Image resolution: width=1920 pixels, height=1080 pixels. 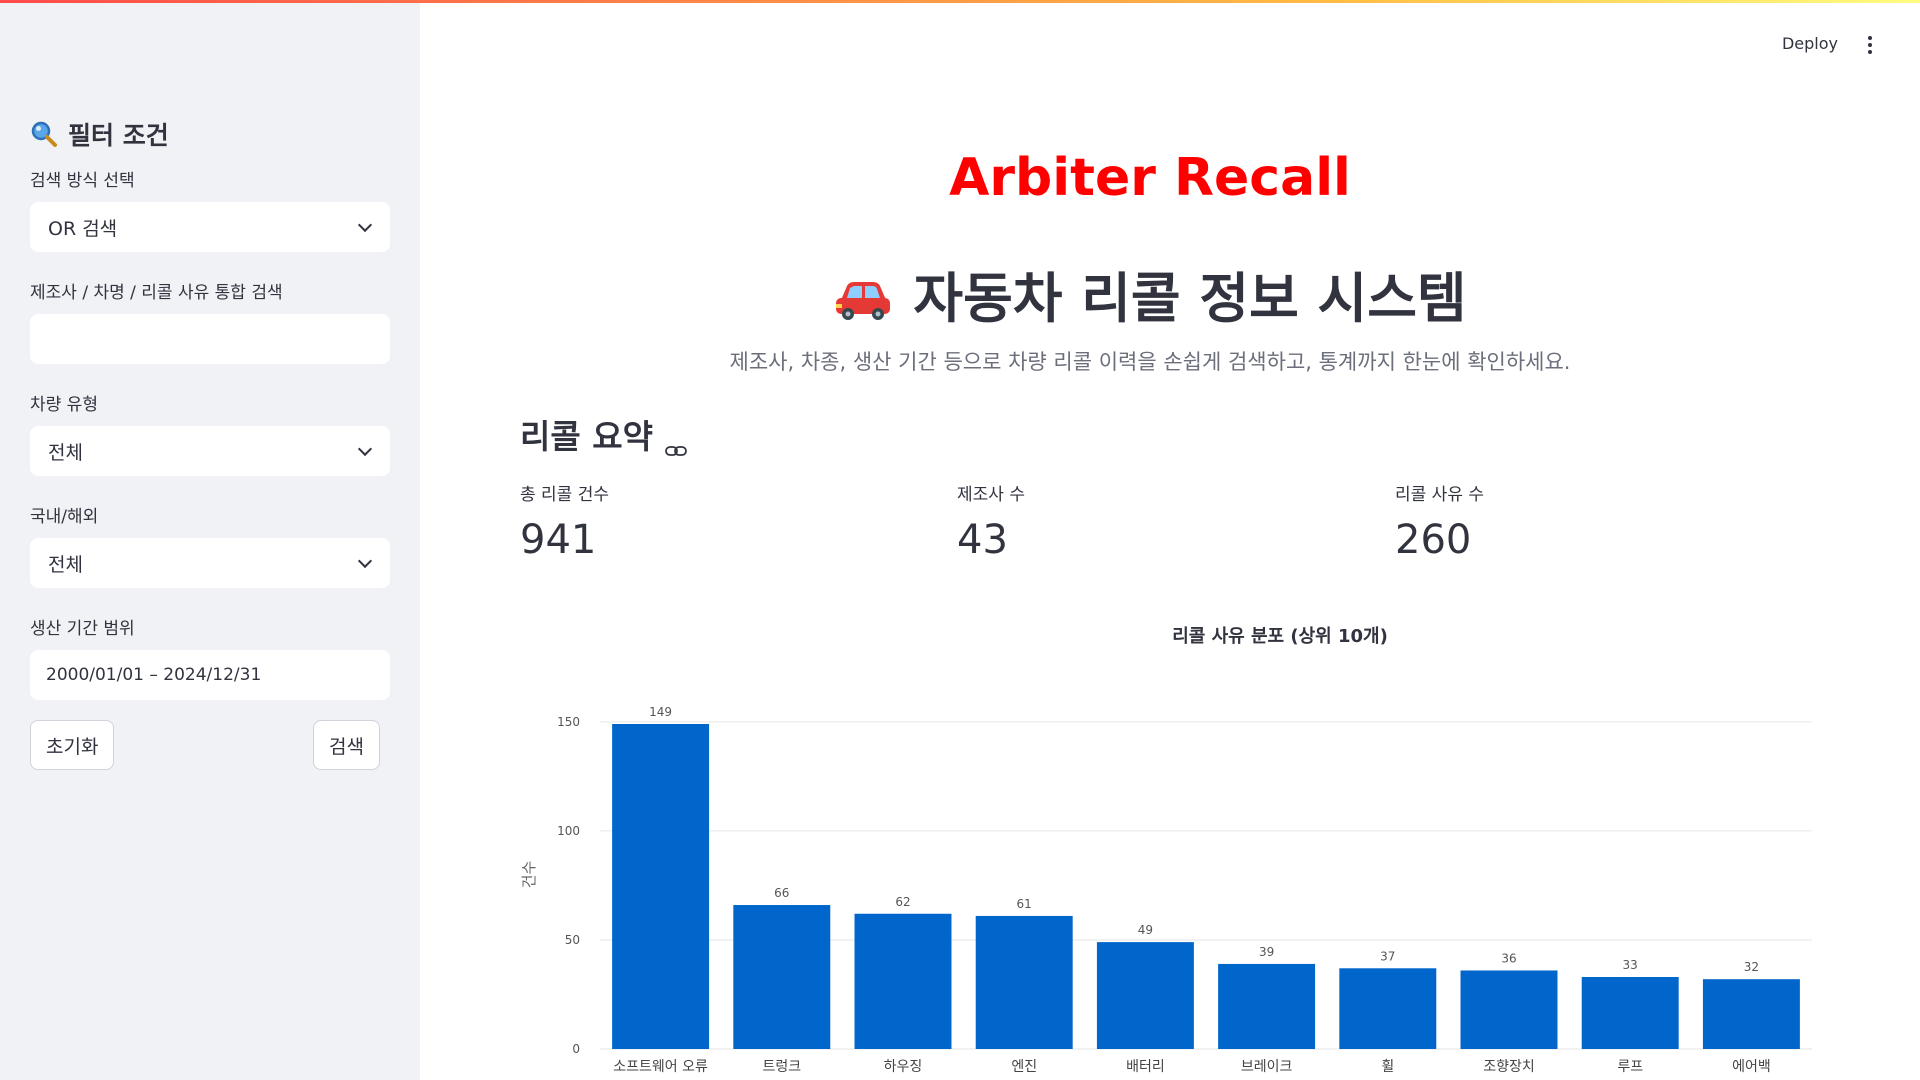 What do you see at coordinates (83, 228) in the screenshot?
I see `search-mode-value: OR 검색` at bounding box center [83, 228].